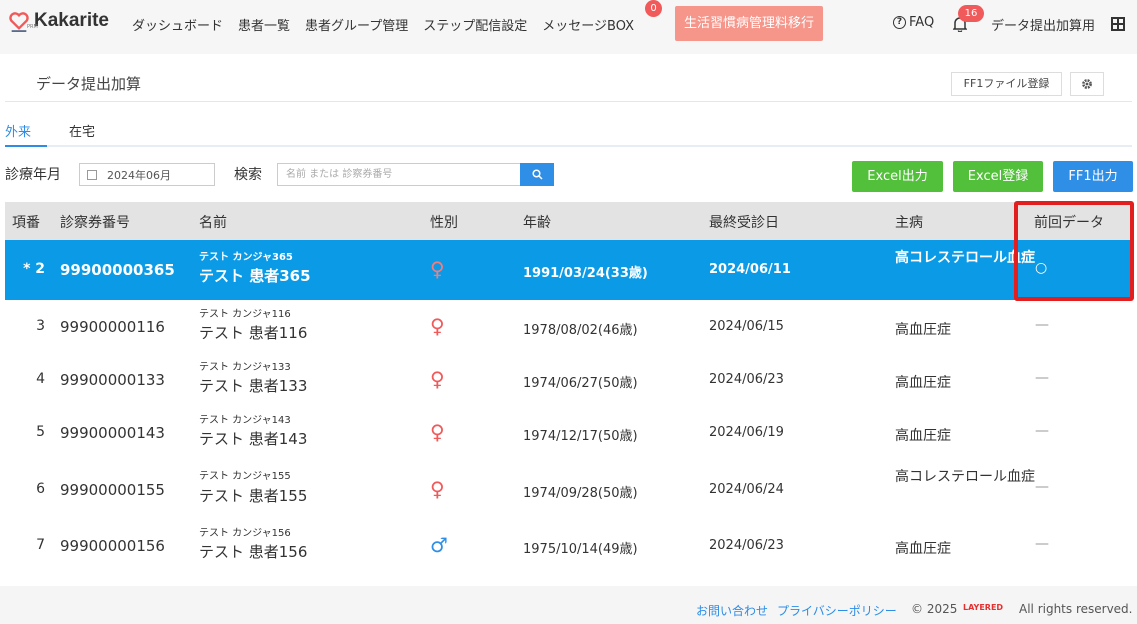 The height and width of the screenshot is (624, 1137). What do you see at coordinates (253, 333) in the screenshot?
I see `patient-name: テスト 患者116` at bounding box center [253, 333].